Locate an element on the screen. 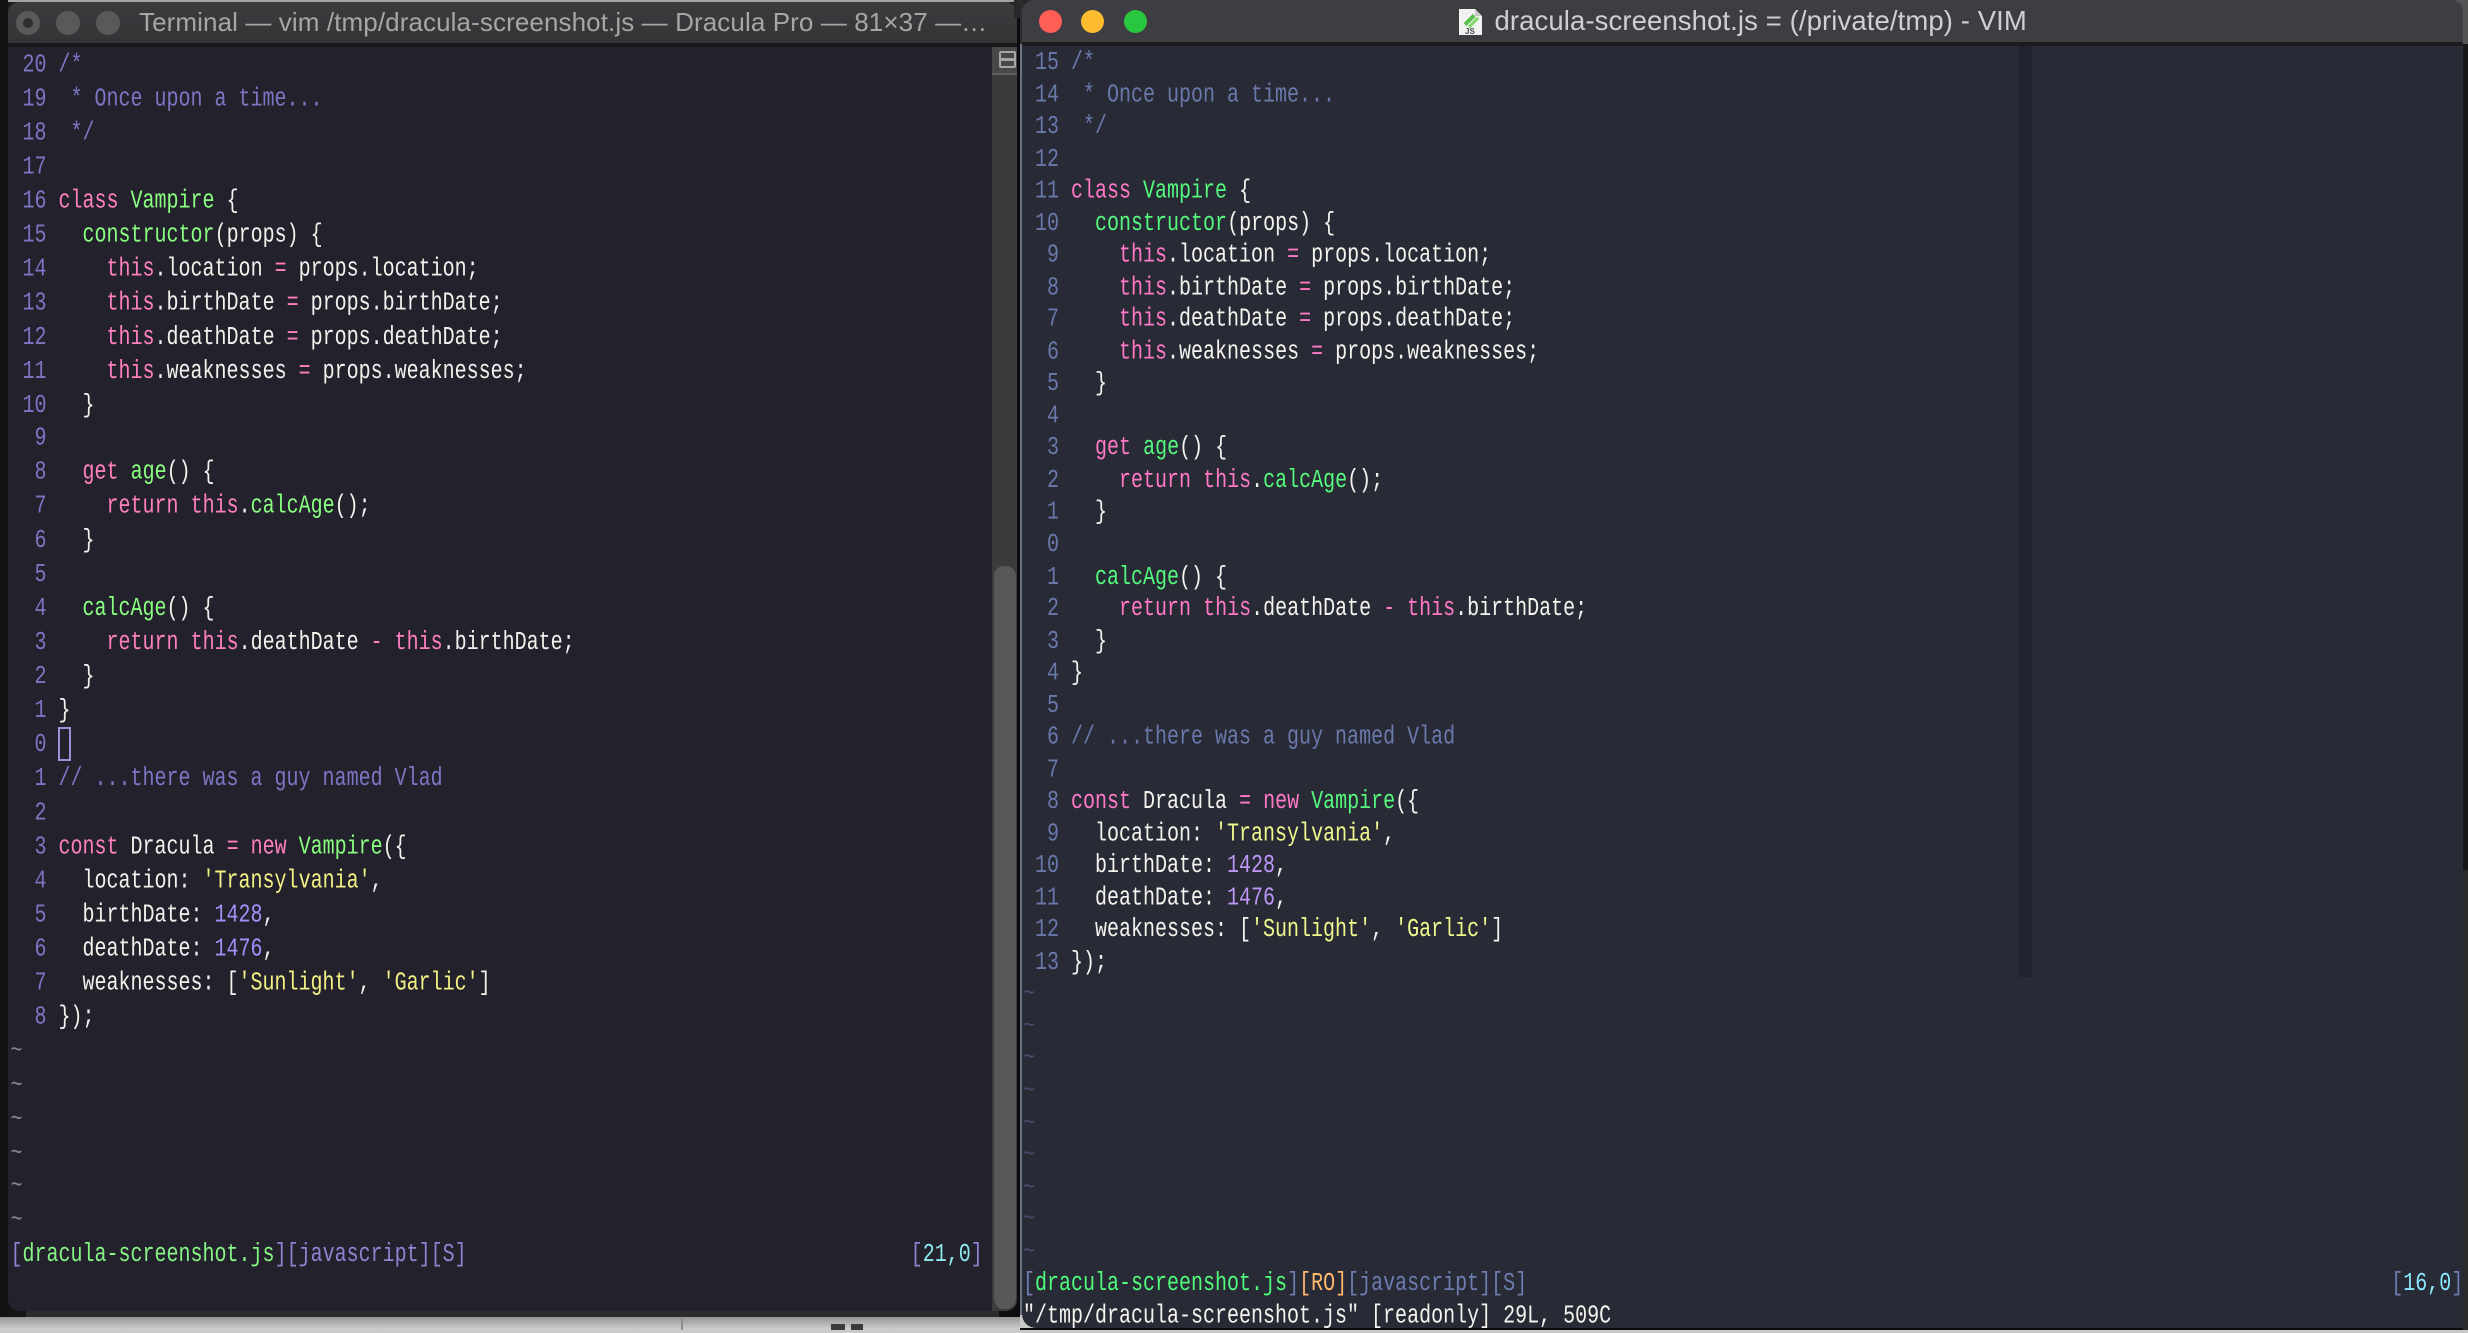 This screenshot has height=1333, width=2468. svg-text: JS is located at coordinates (1470, 31).